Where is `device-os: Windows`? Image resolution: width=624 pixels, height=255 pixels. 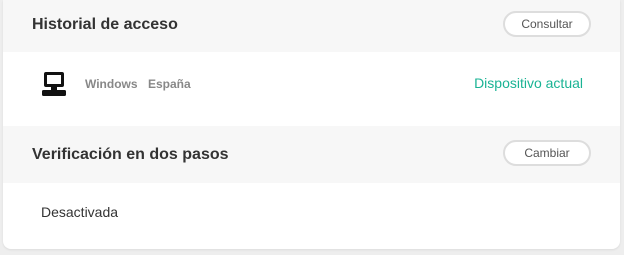 device-os: Windows is located at coordinates (111, 84).